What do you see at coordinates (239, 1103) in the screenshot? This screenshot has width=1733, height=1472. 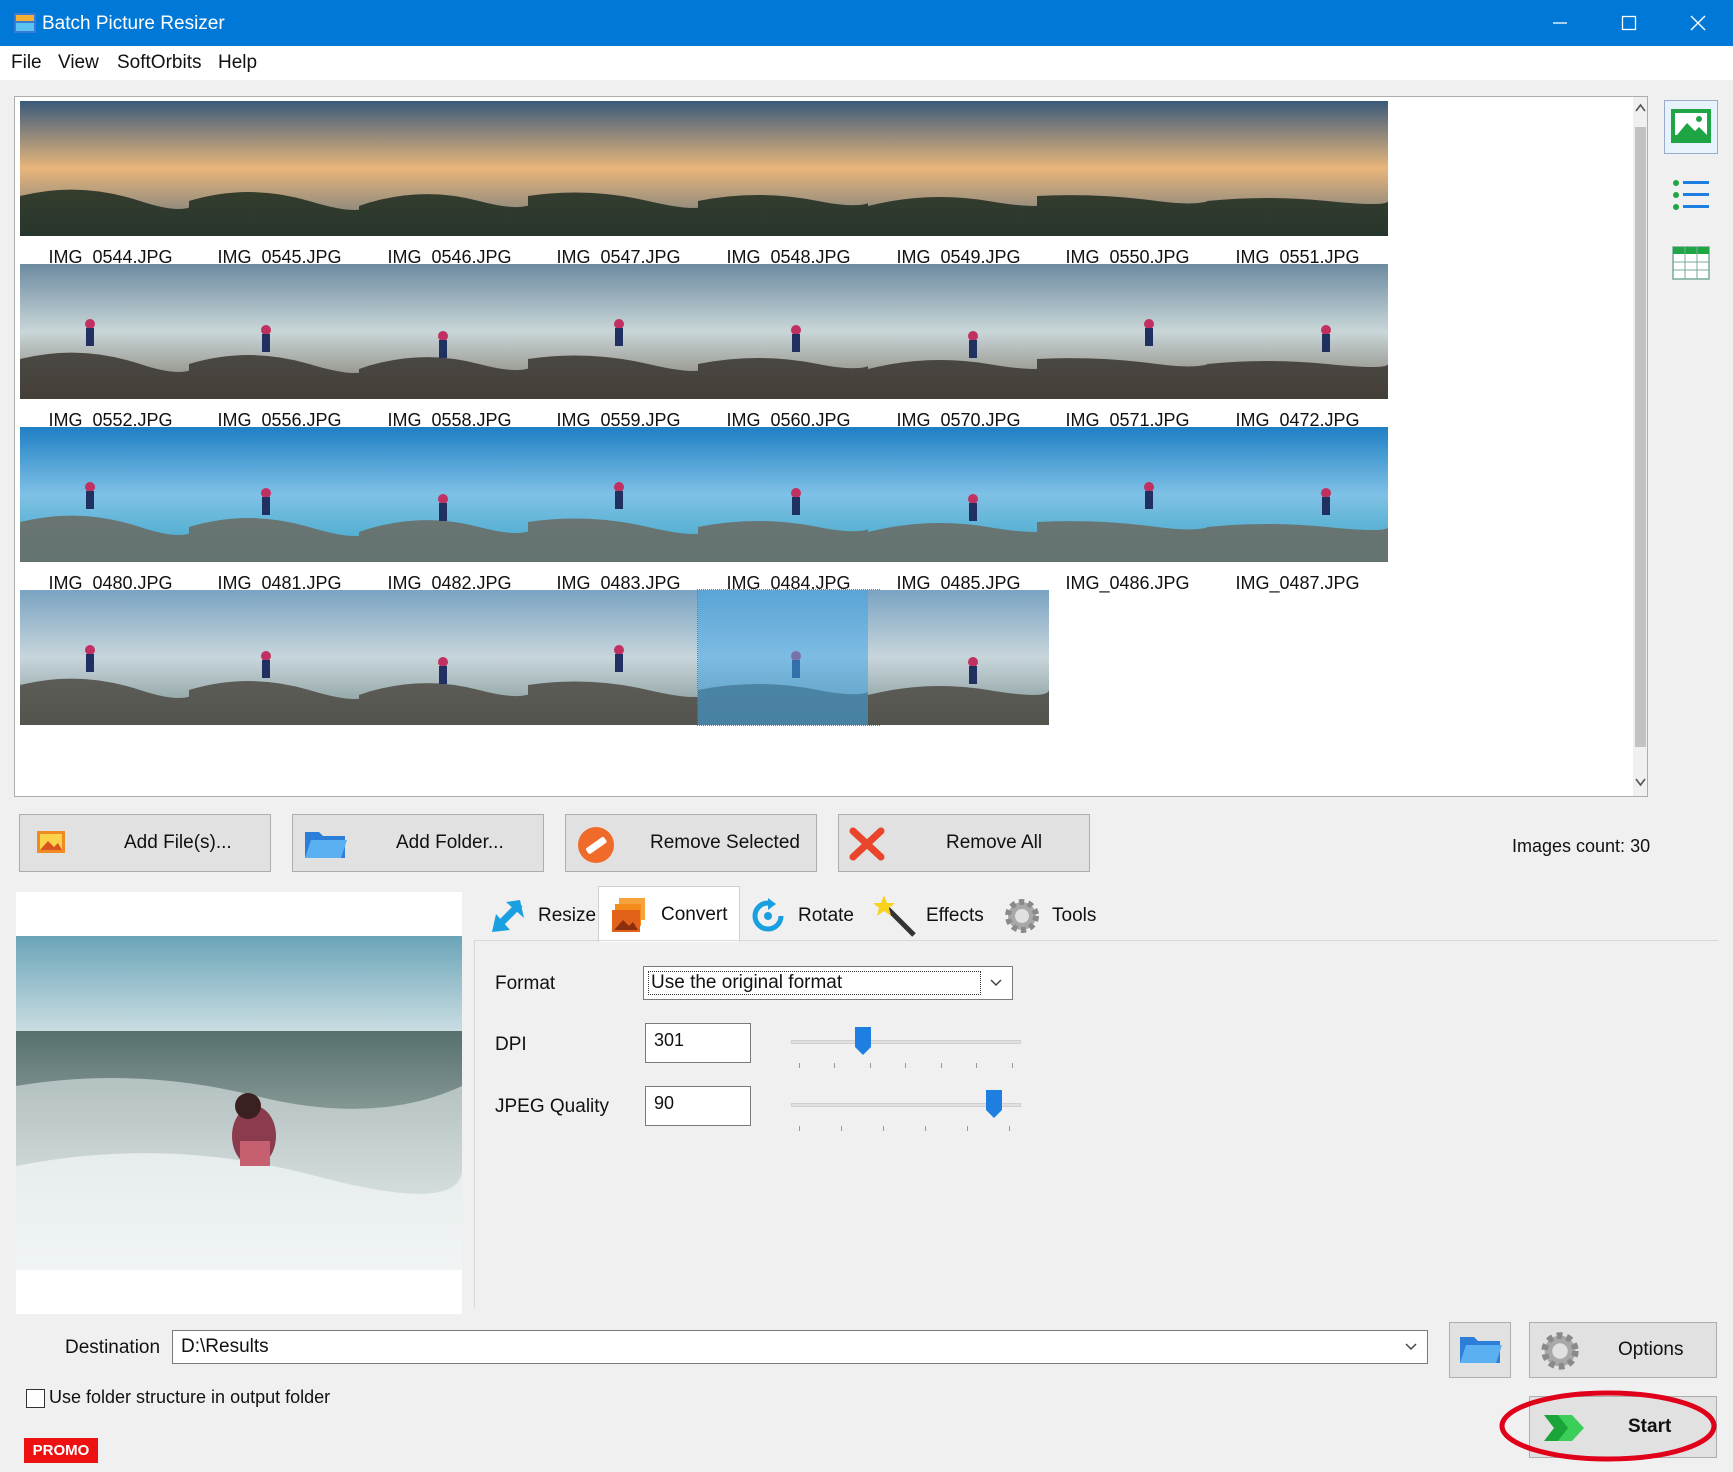 I see `image-preview` at bounding box center [239, 1103].